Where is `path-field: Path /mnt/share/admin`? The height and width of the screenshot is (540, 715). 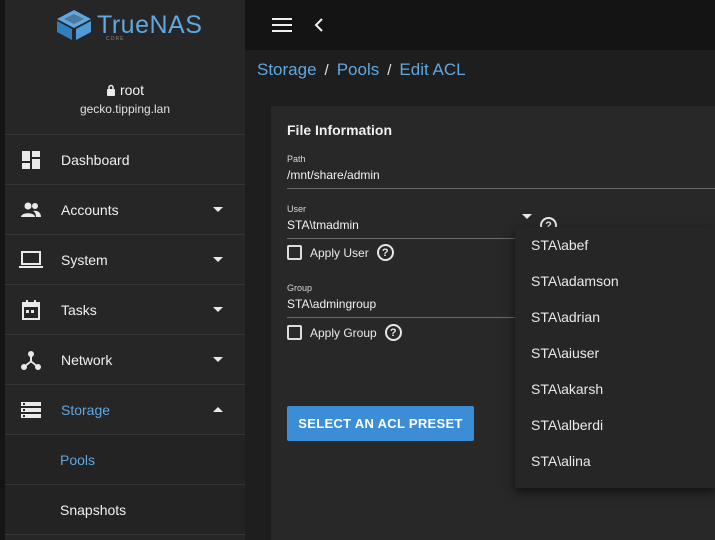
path-field: Path /mnt/share/admin is located at coordinates (501, 171).